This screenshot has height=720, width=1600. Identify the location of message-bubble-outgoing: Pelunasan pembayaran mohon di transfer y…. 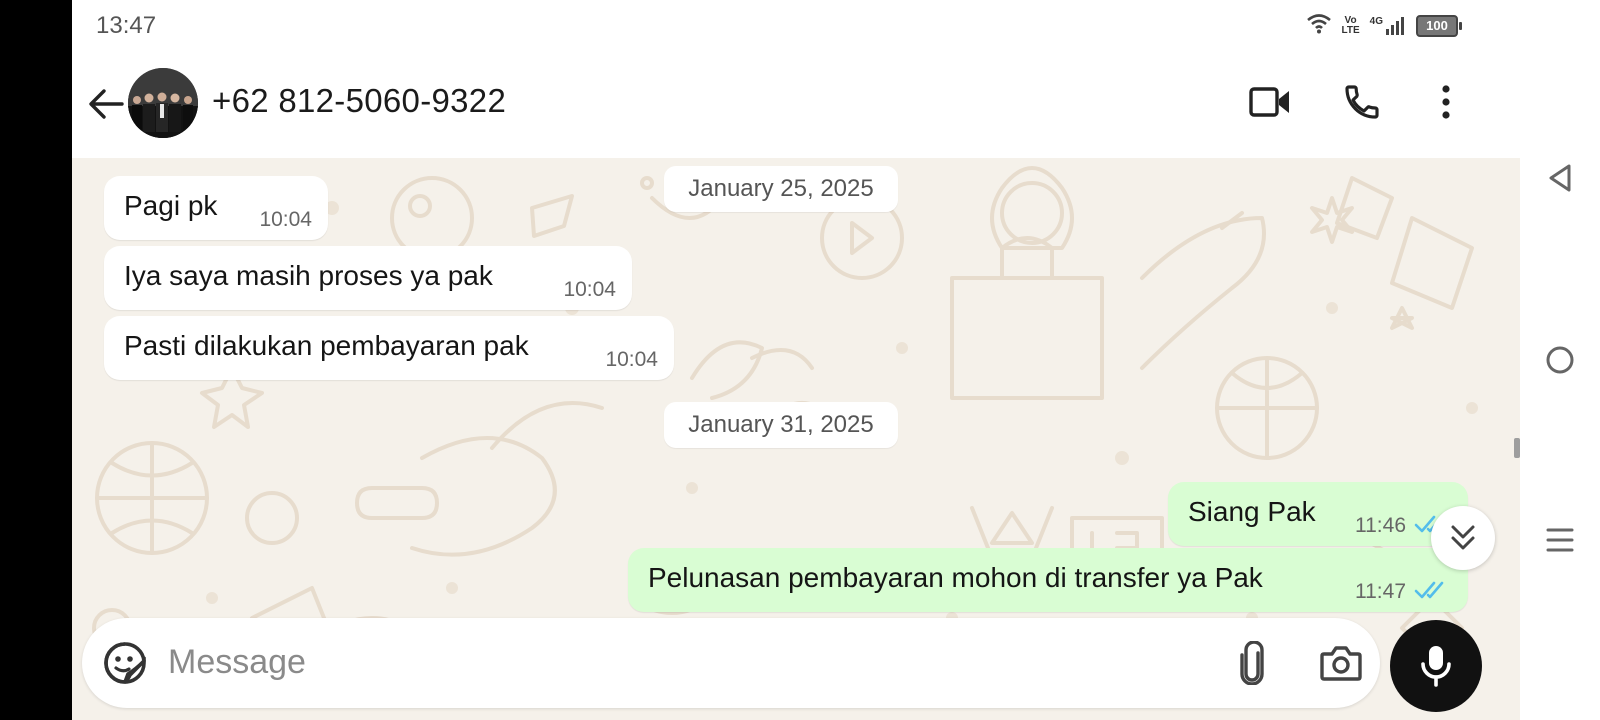
(1048, 580).